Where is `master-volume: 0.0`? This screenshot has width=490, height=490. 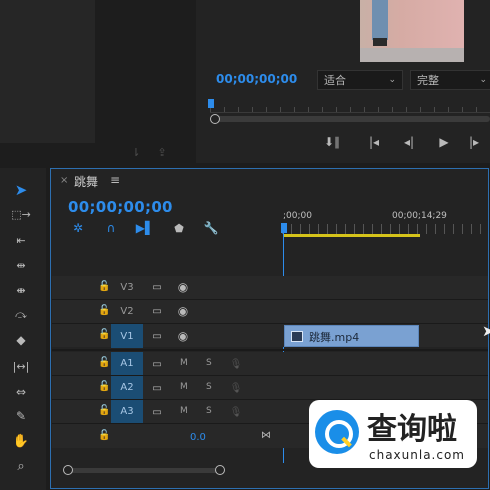
master-volume: 0.0 is located at coordinates (198, 437).